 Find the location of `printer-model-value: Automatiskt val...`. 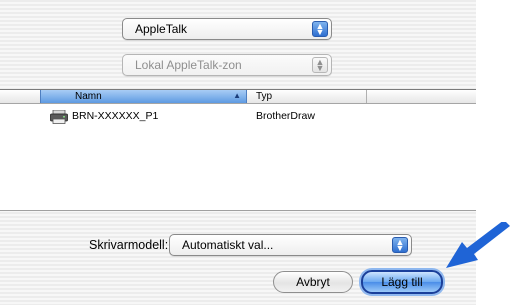

printer-model-value: Automatiskt val... is located at coordinates (228, 245).